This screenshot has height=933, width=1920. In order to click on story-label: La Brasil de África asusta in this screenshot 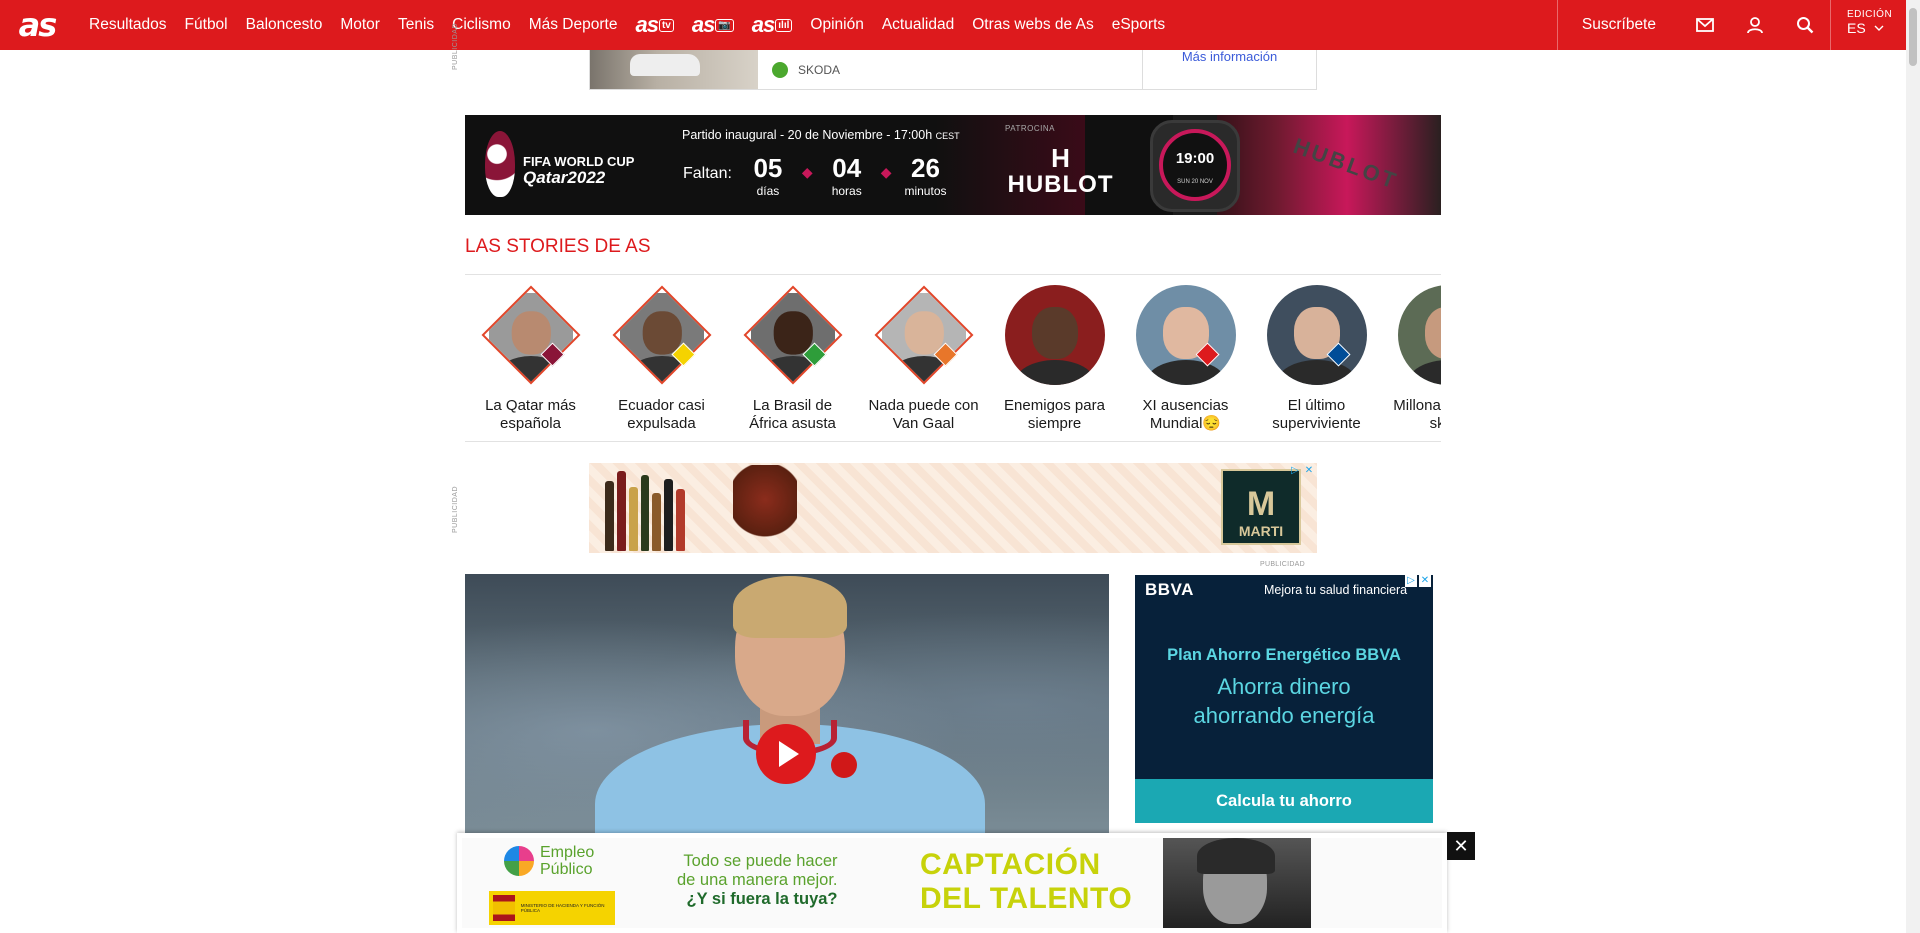, I will do `click(792, 414)`.